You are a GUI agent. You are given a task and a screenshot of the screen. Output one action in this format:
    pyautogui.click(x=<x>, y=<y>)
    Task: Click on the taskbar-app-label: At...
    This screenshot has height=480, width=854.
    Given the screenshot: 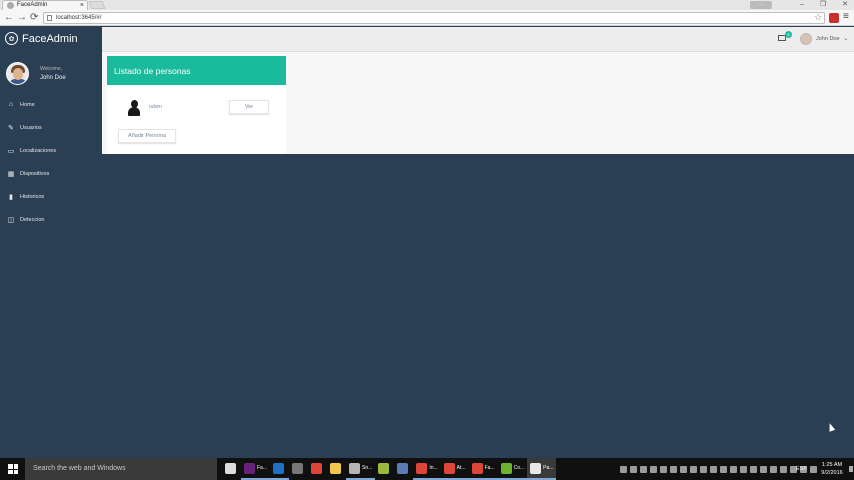 What is the action you would take?
    pyautogui.click(x=461, y=468)
    